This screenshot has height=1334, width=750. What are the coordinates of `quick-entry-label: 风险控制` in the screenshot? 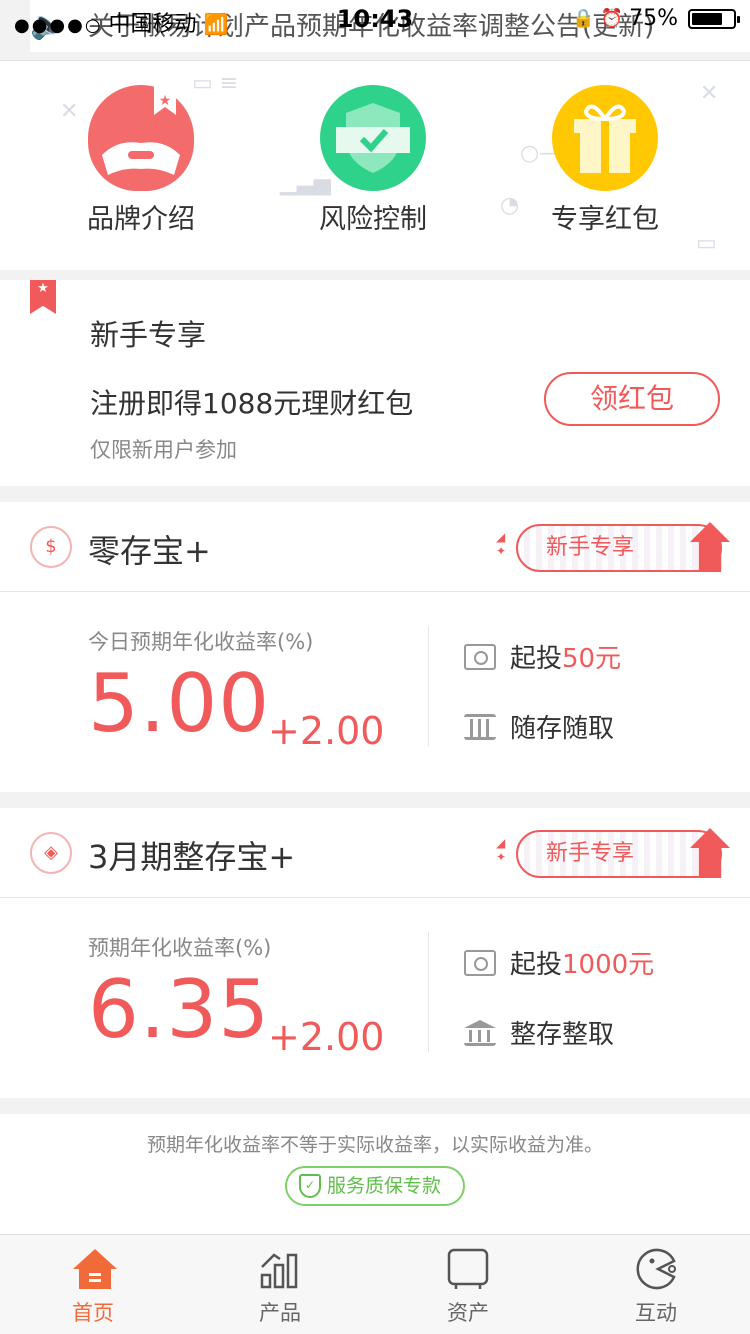 It's located at (373, 219).